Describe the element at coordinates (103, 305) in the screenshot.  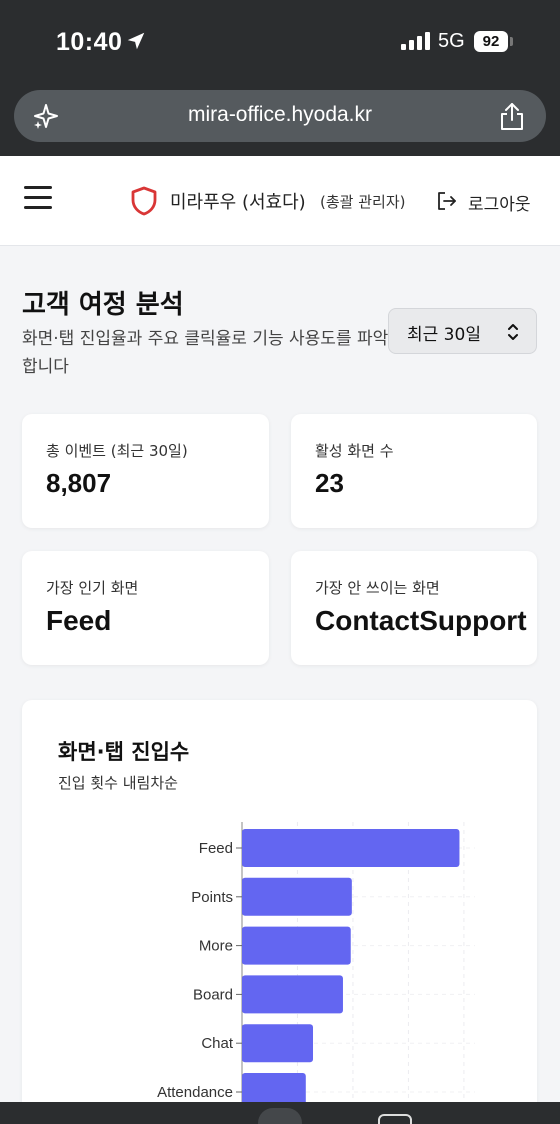
I see `page-title: 고객 여정 분석` at that location.